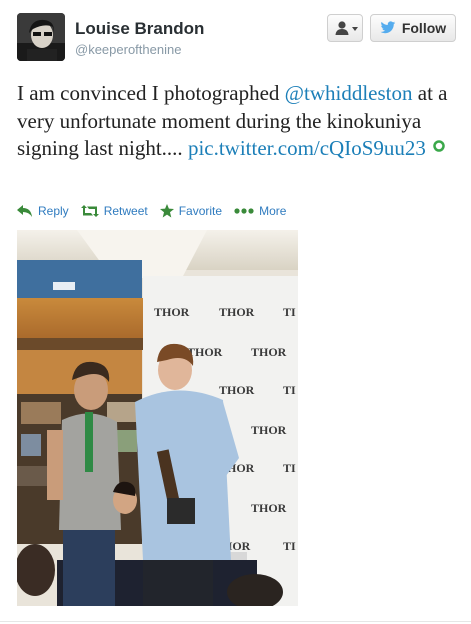 This screenshot has width=471, height=624. What do you see at coordinates (273, 211) in the screenshot?
I see `more-label: More` at bounding box center [273, 211].